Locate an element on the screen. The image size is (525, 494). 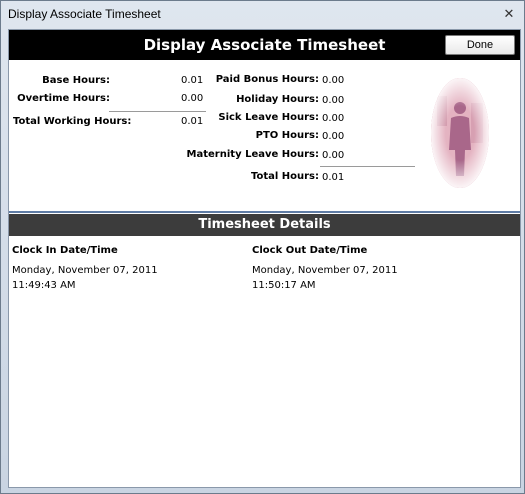
page-title: Display Associate Timesheet is located at coordinates (264, 45).